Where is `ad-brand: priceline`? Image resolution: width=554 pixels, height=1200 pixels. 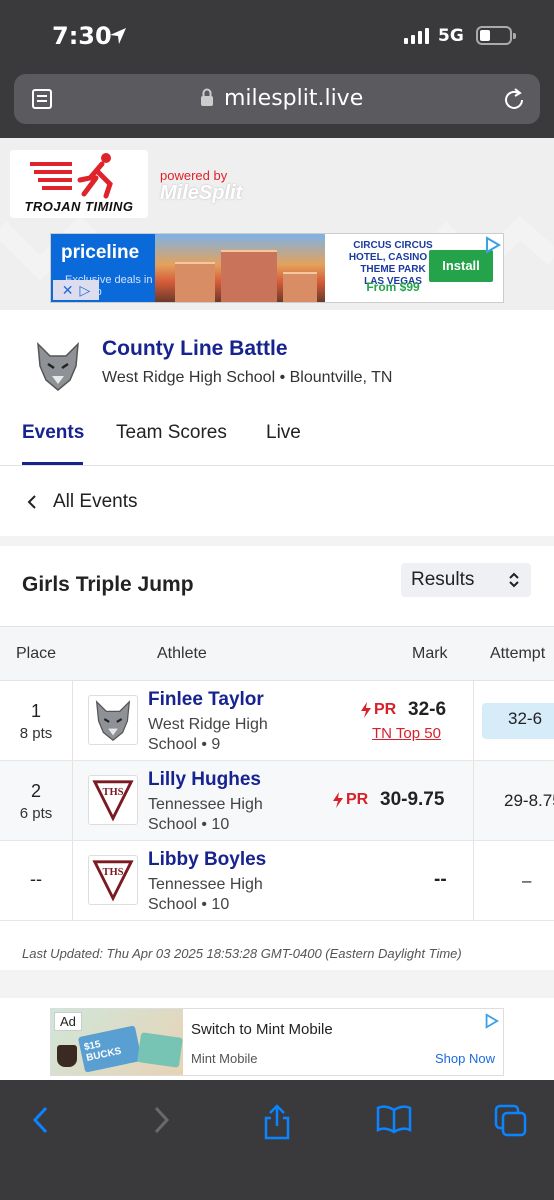 ad-brand: priceline is located at coordinates (100, 252).